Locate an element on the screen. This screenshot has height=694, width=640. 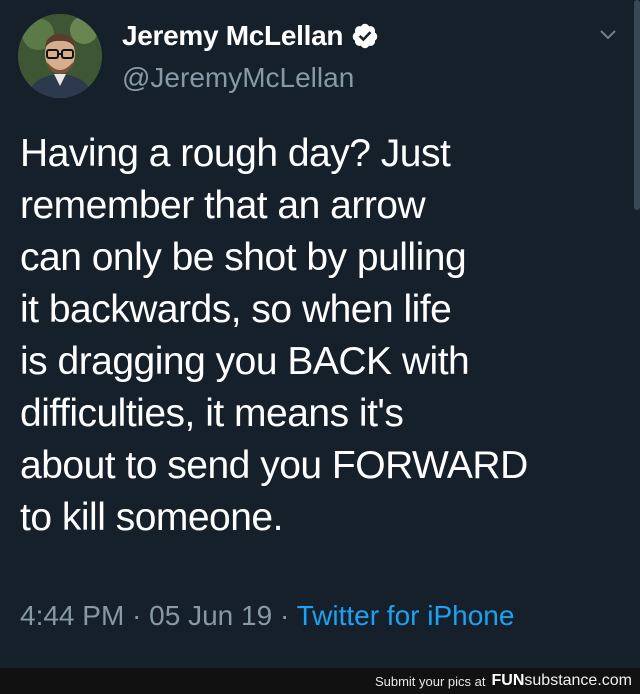
watermark-credit: Submit your pics at is located at coordinates (430, 681).